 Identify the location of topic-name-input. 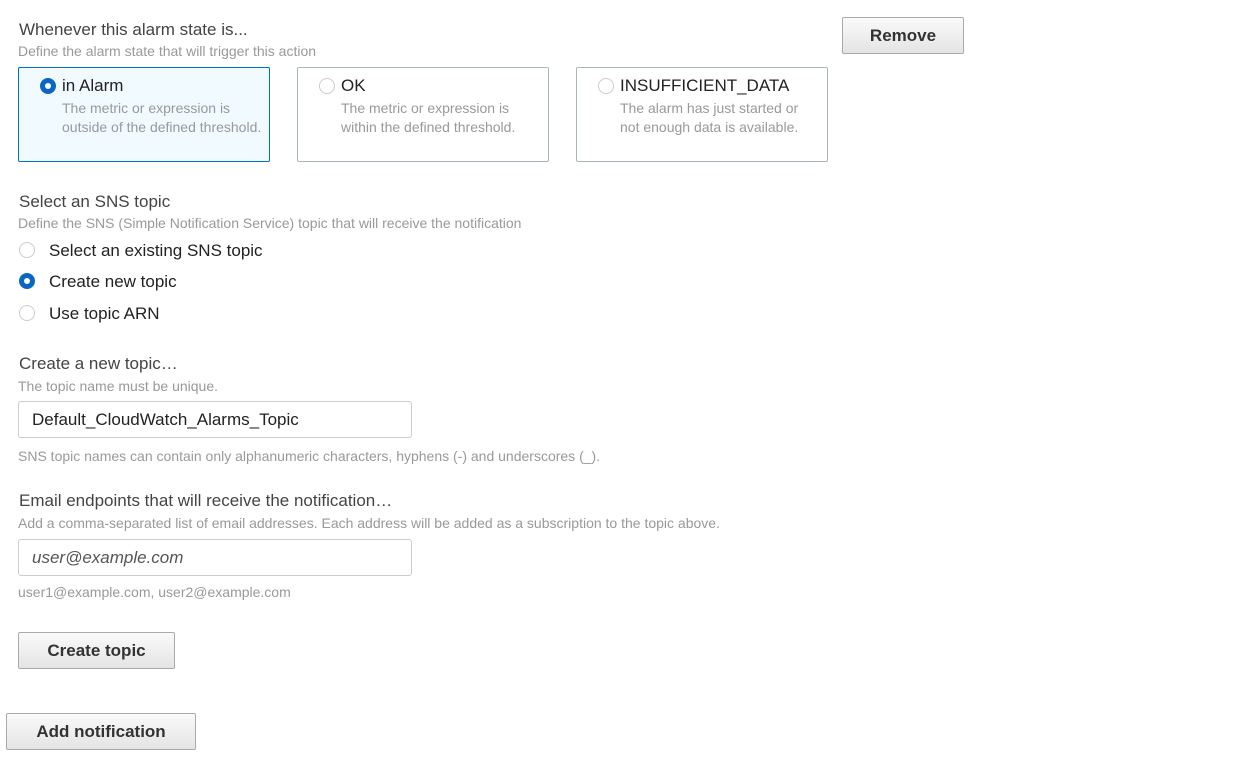
(215, 419).